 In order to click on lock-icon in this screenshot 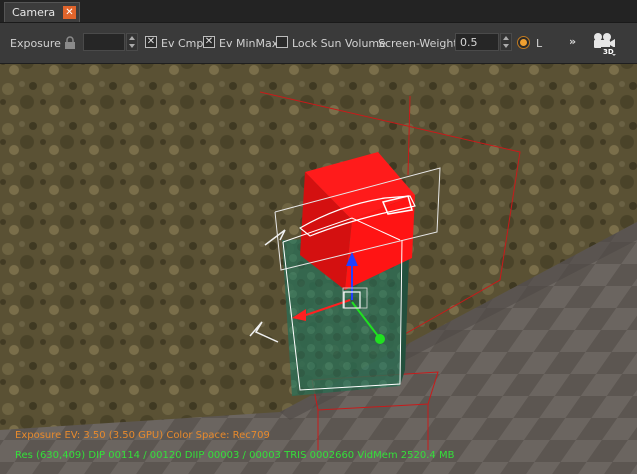, I will do `click(70, 43)`.